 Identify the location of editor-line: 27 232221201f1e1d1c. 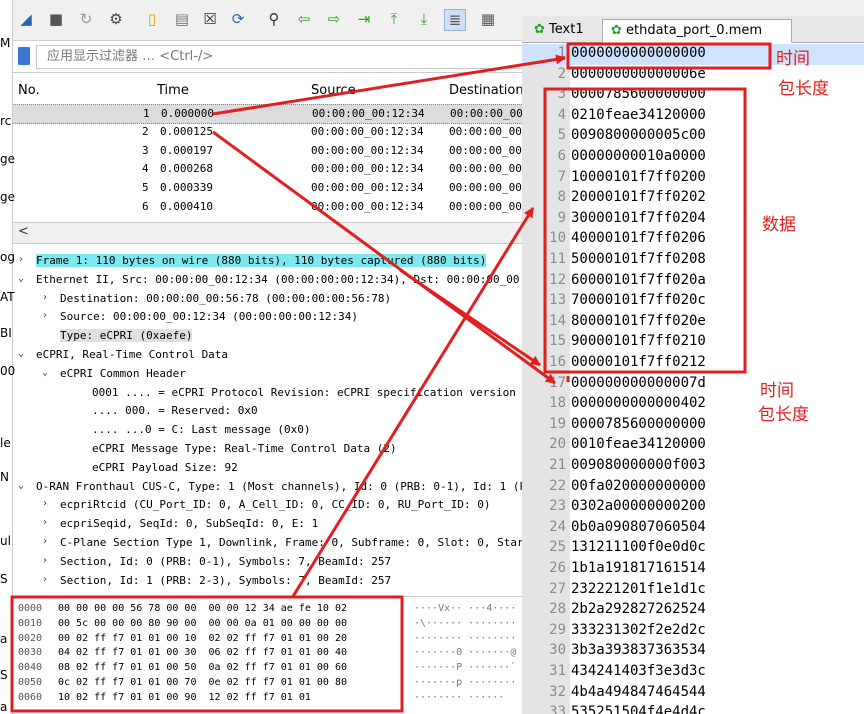
(693, 590).